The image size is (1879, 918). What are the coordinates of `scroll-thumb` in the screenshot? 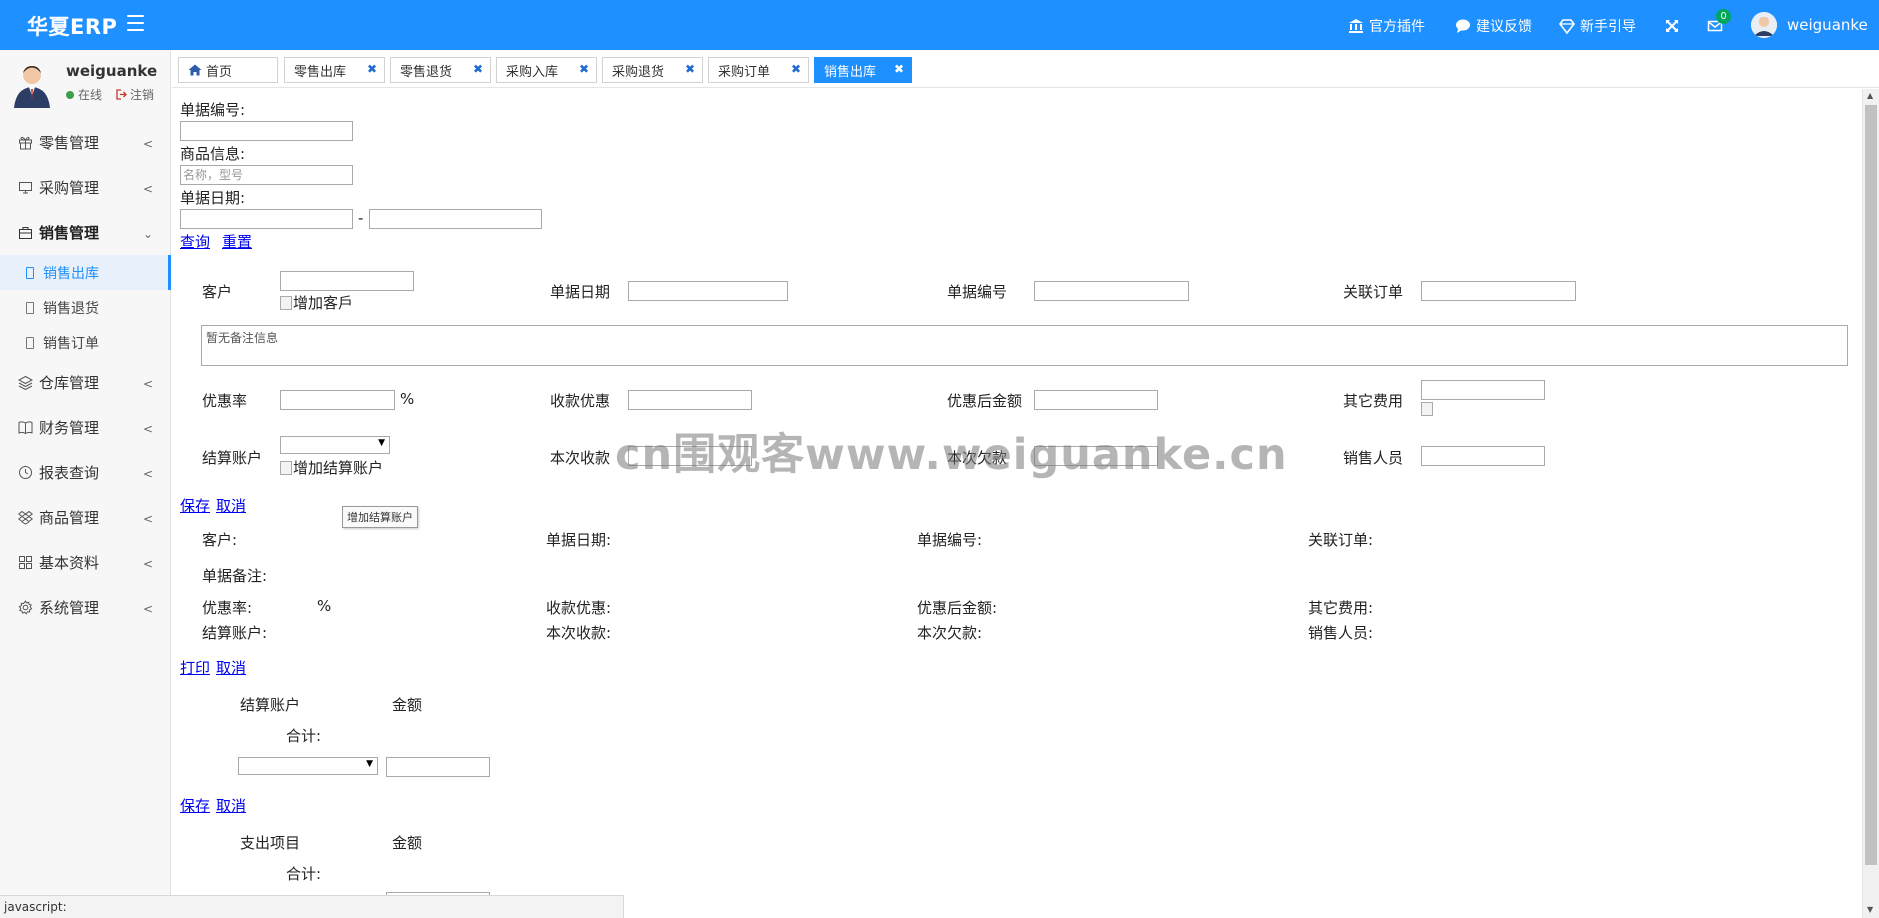 It's located at (1871, 485).